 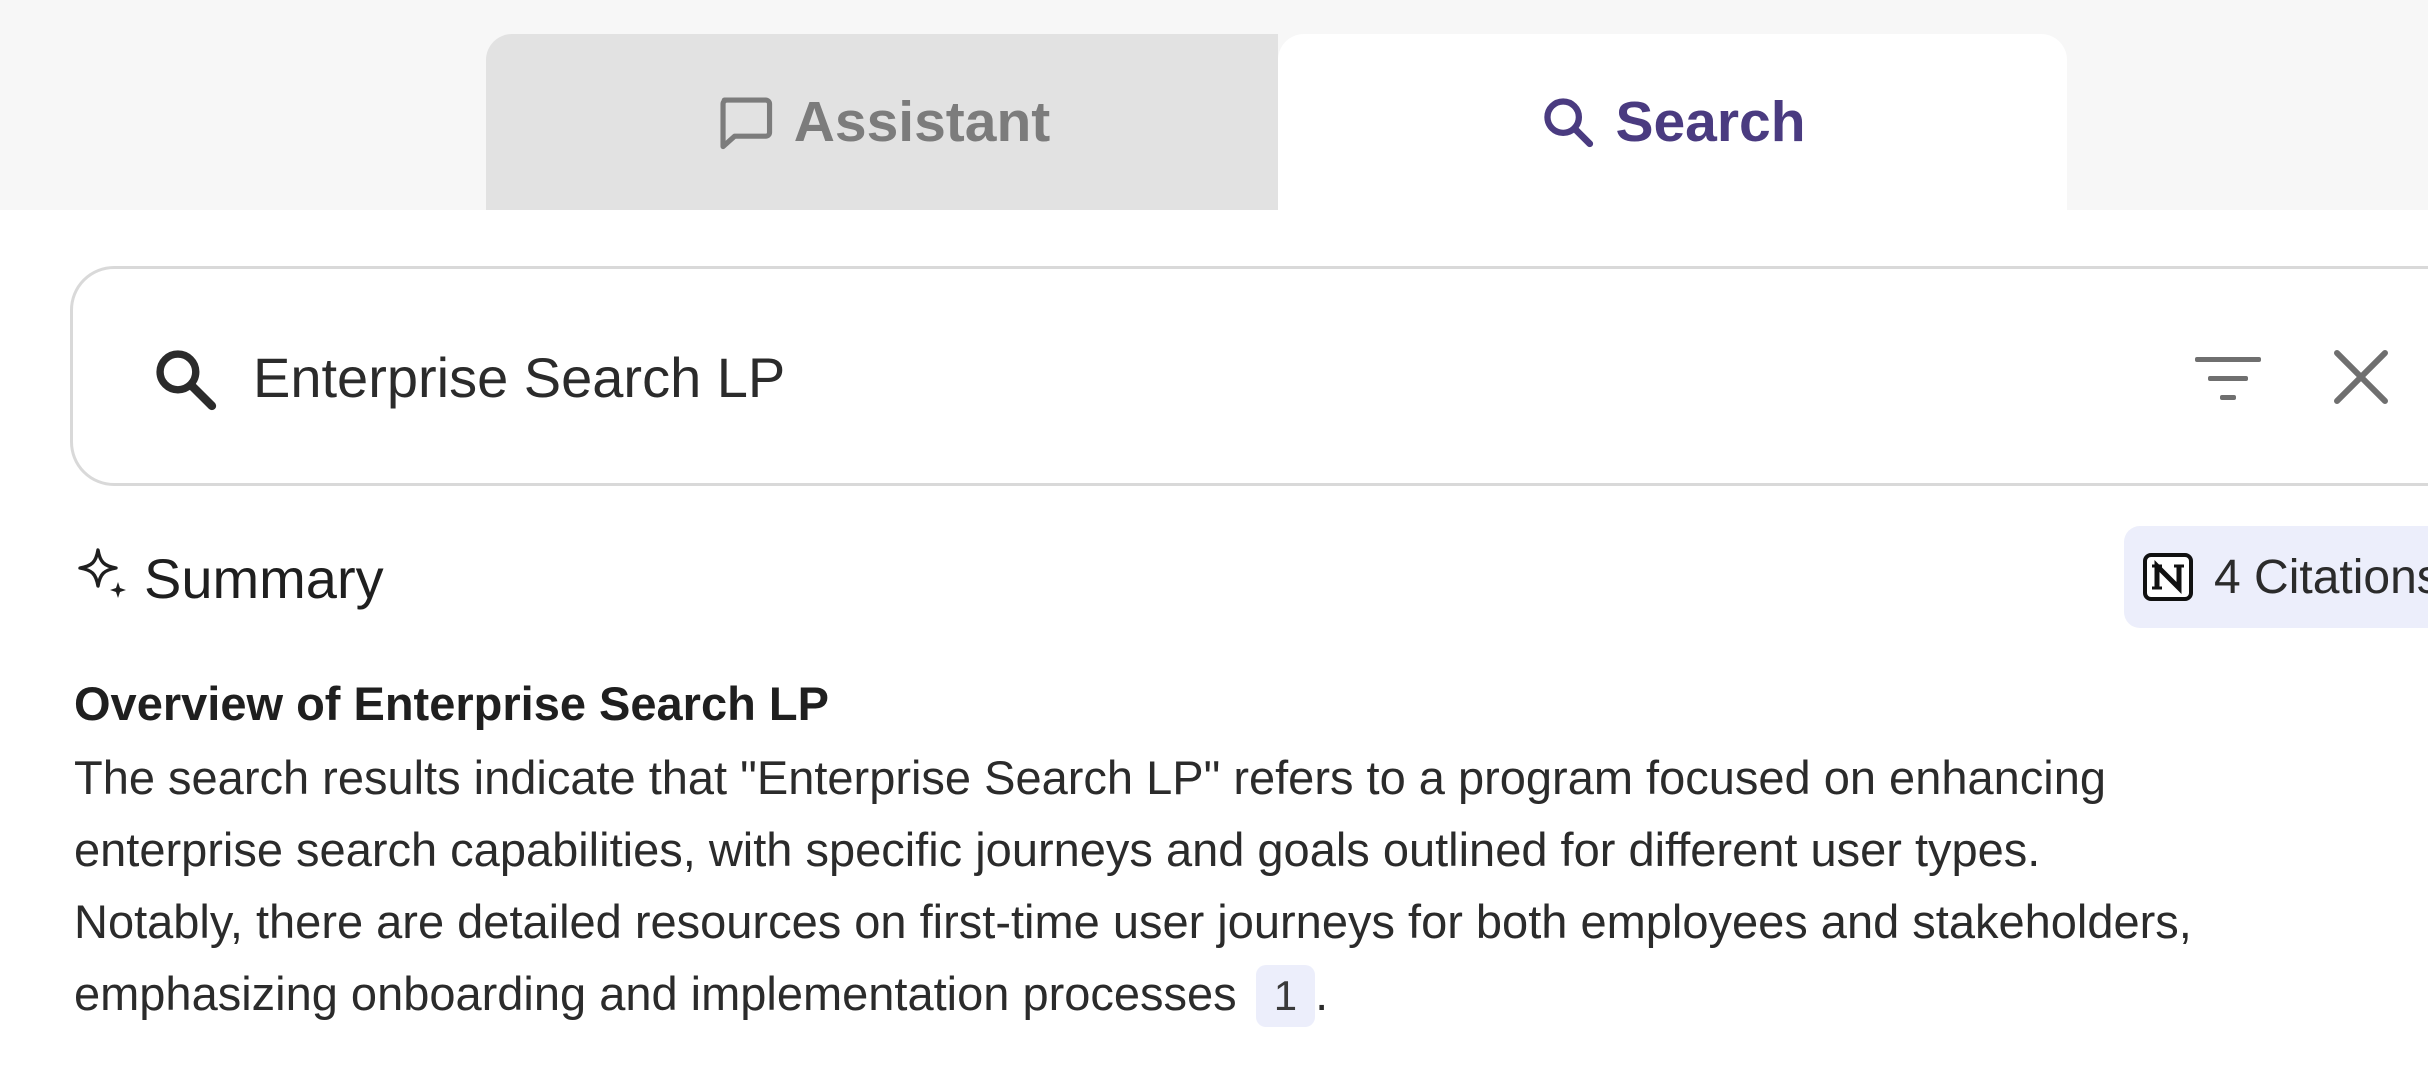 I want to click on summary-header: Summary, so click(x=229, y=578).